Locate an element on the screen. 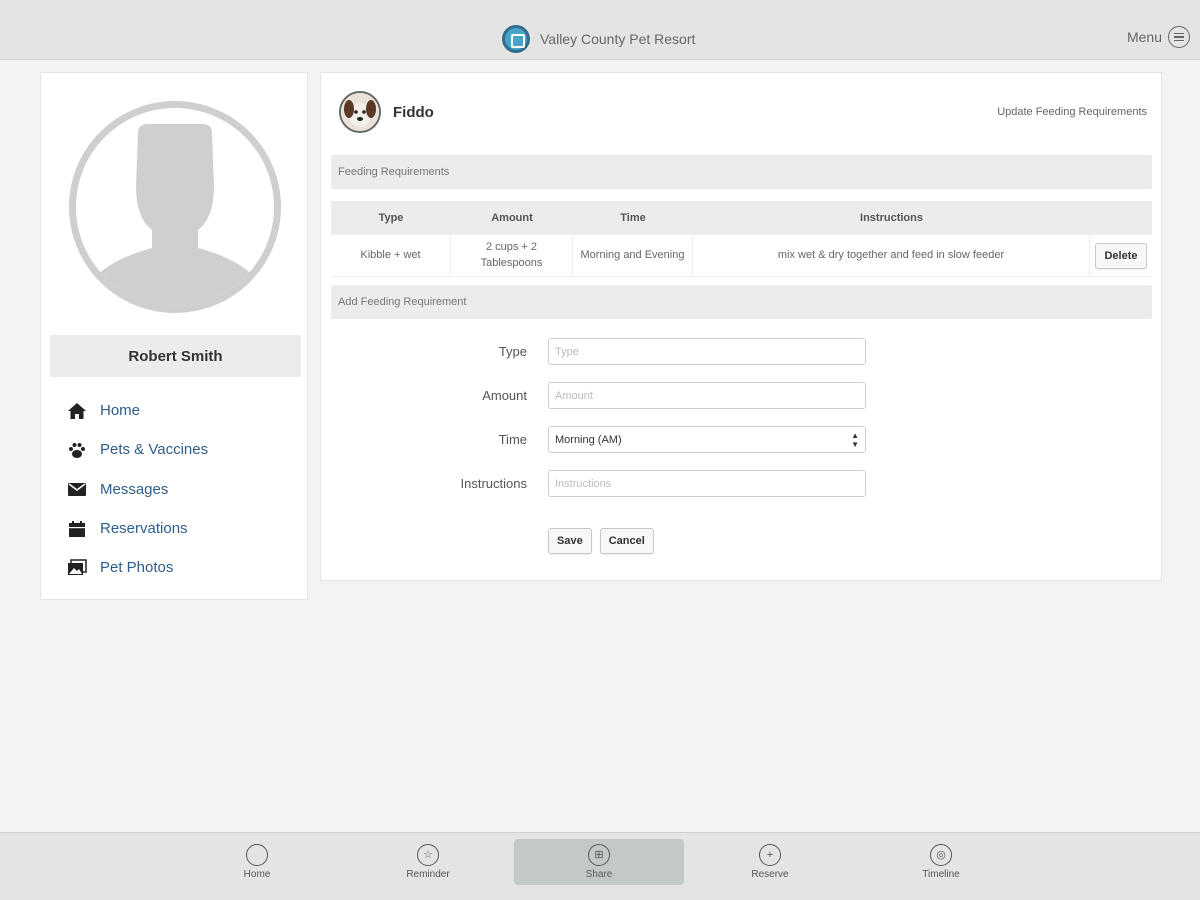 The height and width of the screenshot is (900, 1200). tab-home: Home is located at coordinates (257, 862).